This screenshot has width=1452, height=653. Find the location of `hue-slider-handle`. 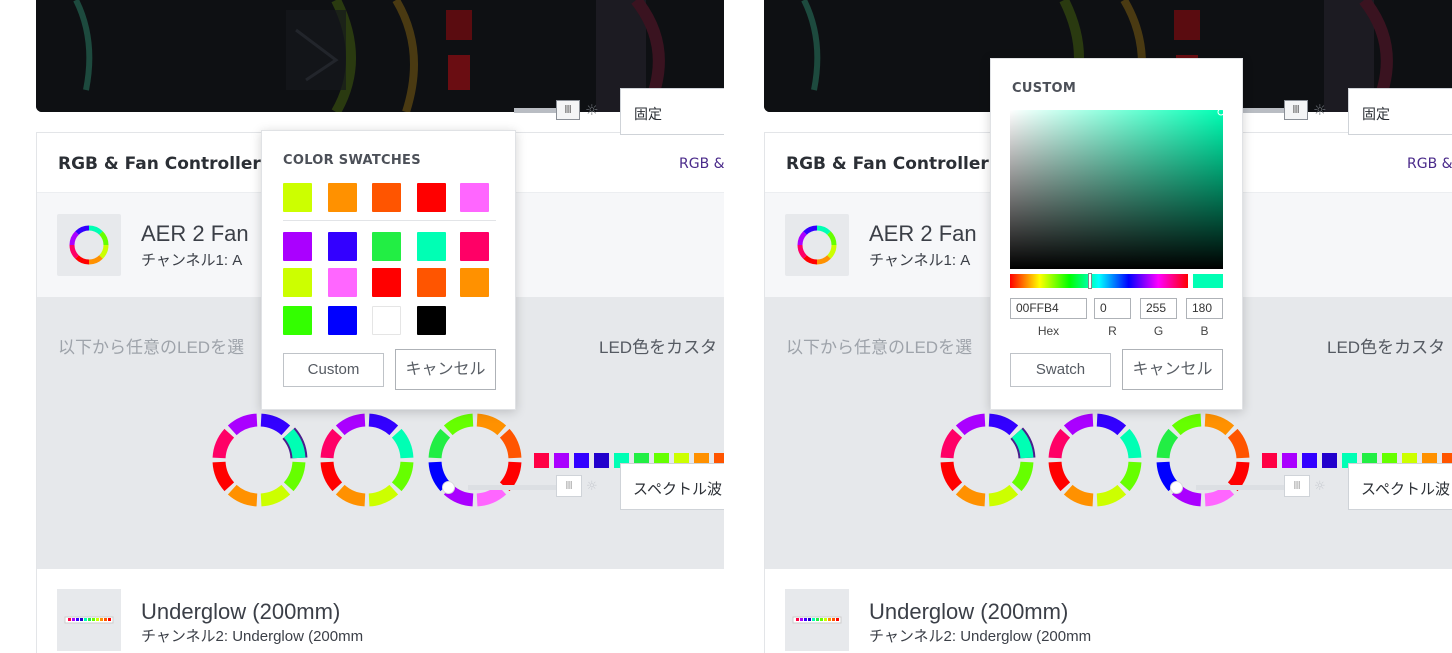

hue-slider-handle is located at coordinates (1090, 281).